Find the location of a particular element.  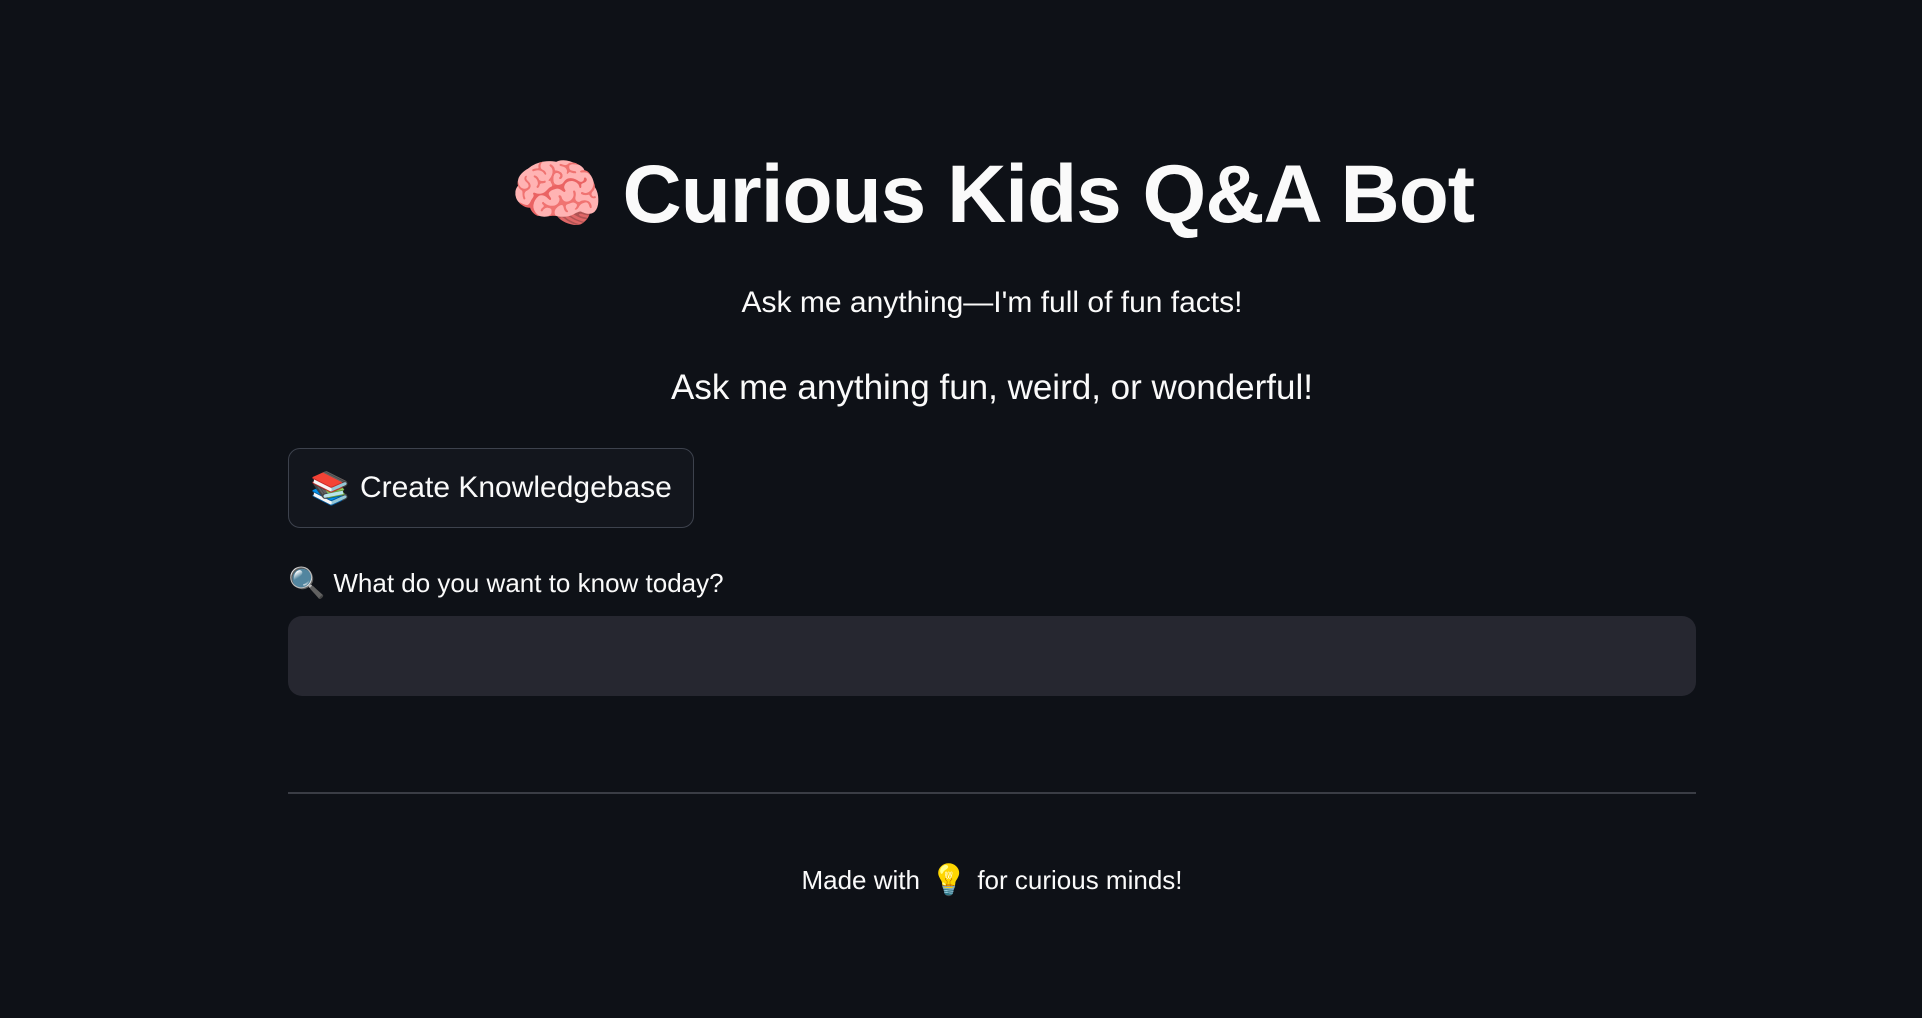

page-title-text: Curious Kids Q&A Bot is located at coordinates (1049, 194).